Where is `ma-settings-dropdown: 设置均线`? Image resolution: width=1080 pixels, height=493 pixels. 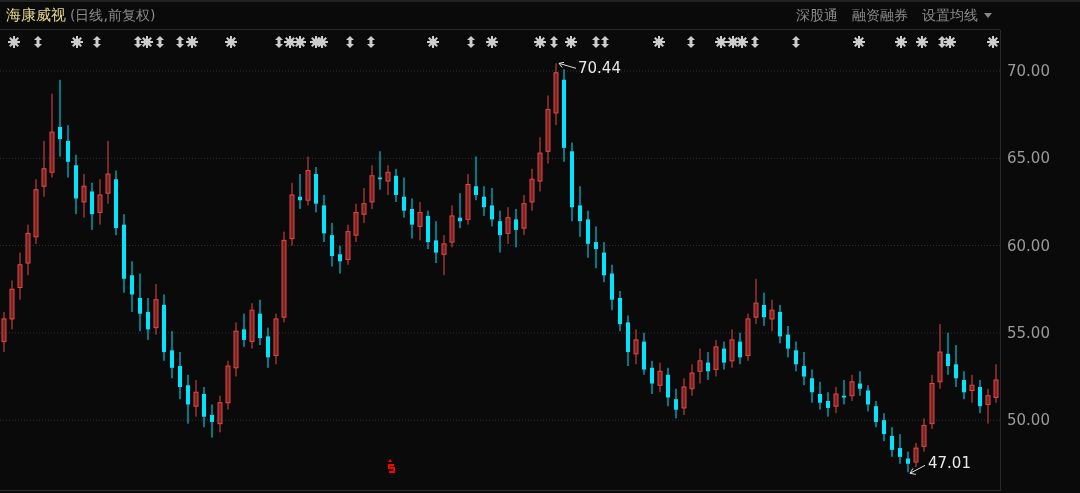 ma-settings-dropdown: 设置均线 is located at coordinates (957, 15).